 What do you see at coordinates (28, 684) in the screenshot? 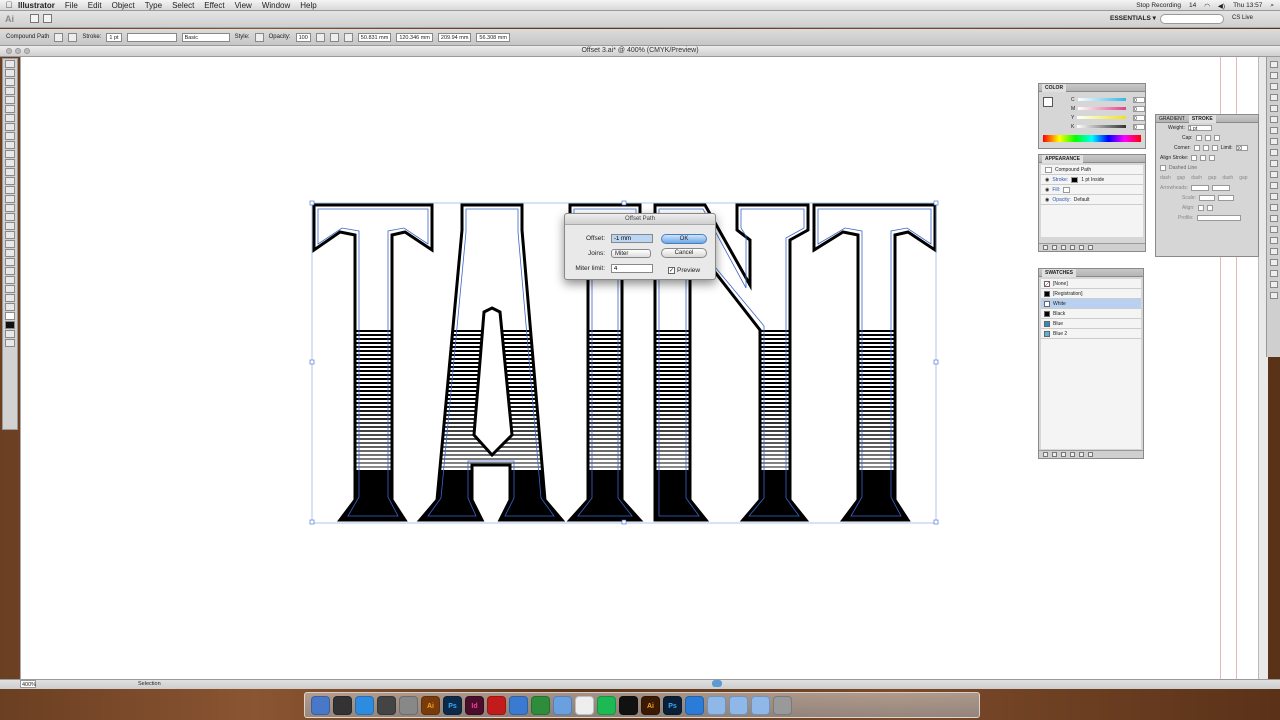
I see `zoom-level-field: 400%` at bounding box center [28, 684].